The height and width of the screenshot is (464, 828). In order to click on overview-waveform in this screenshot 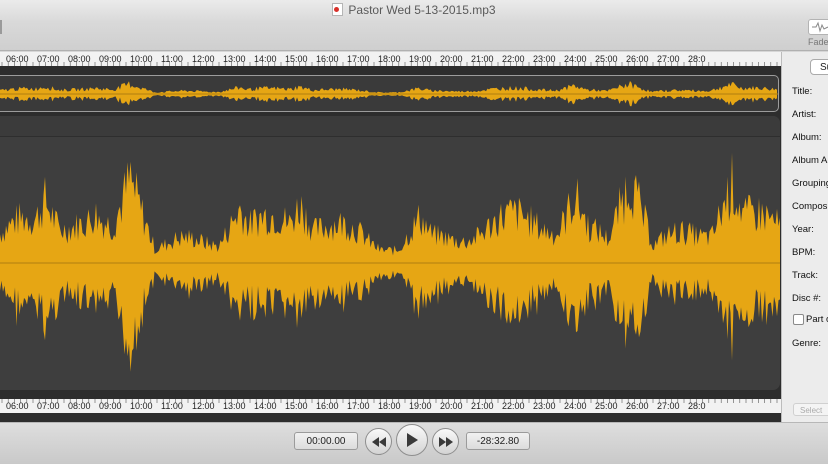, I will do `click(389, 93)`.